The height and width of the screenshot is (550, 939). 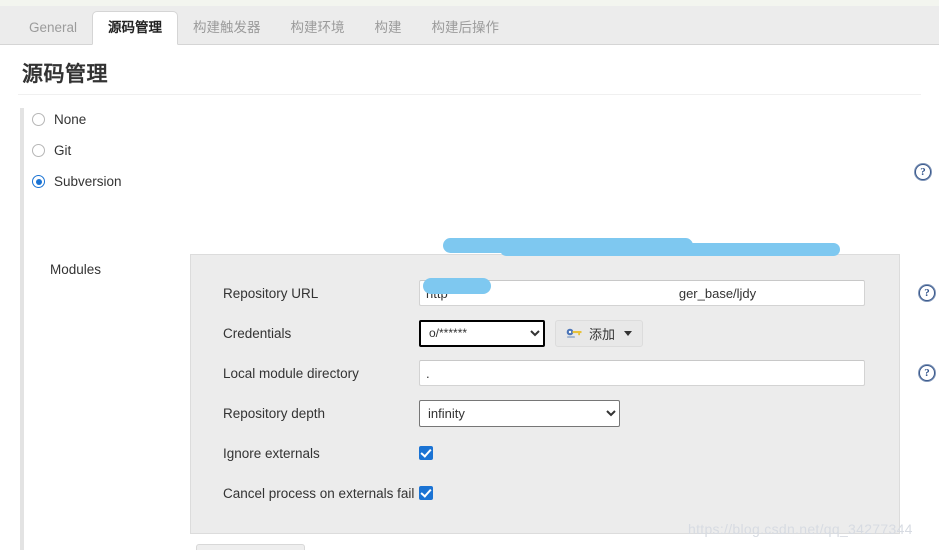 What do you see at coordinates (466, 27) in the screenshot?
I see `tab-post-build-actions: 构建后操作` at bounding box center [466, 27].